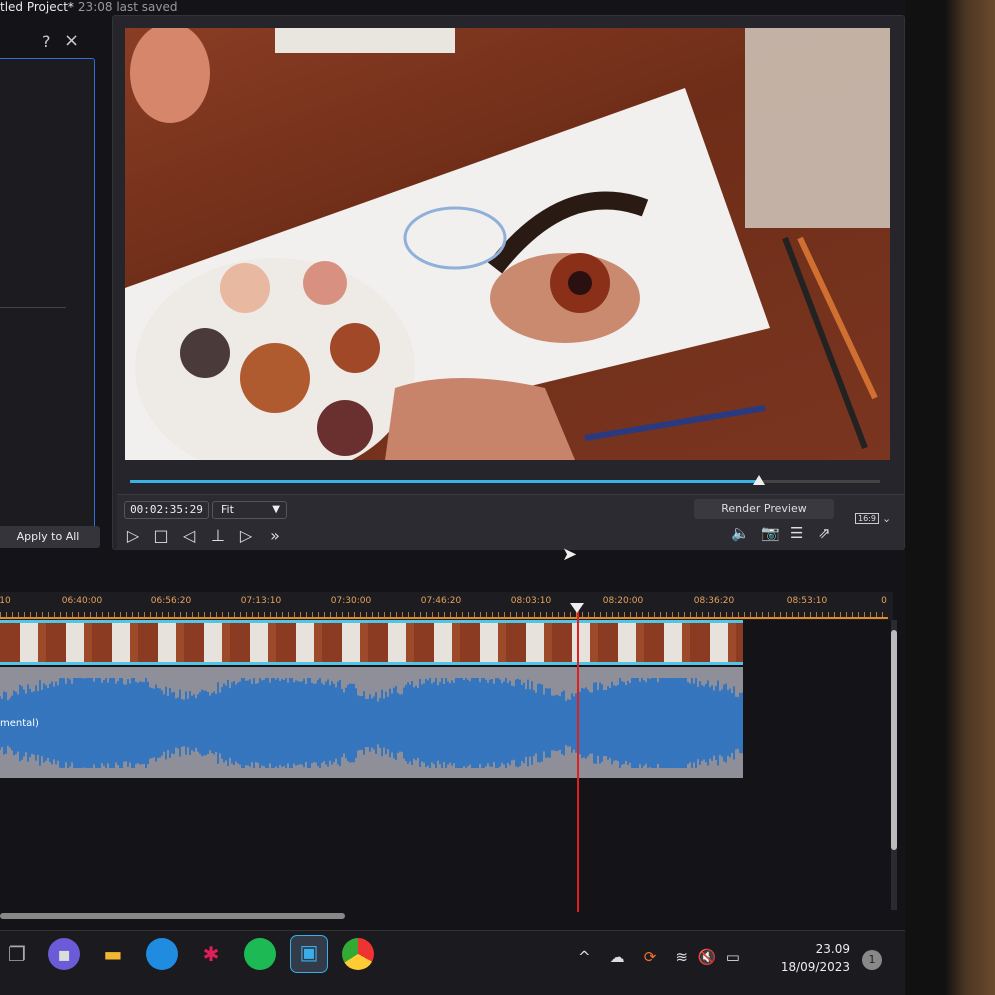 The height and width of the screenshot is (995, 995). I want to click on playhead-handle, so click(577, 608).